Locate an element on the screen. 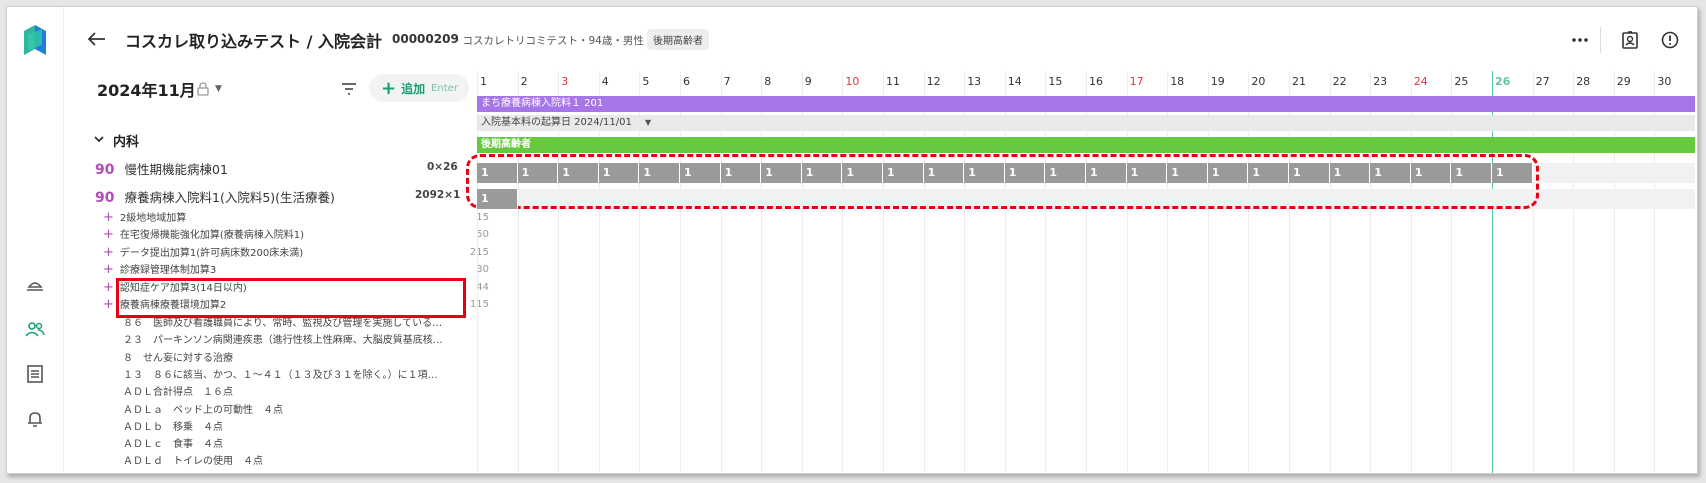 This screenshot has width=1706, height=483. day-label-18: 18 is located at coordinates (1177, 81).